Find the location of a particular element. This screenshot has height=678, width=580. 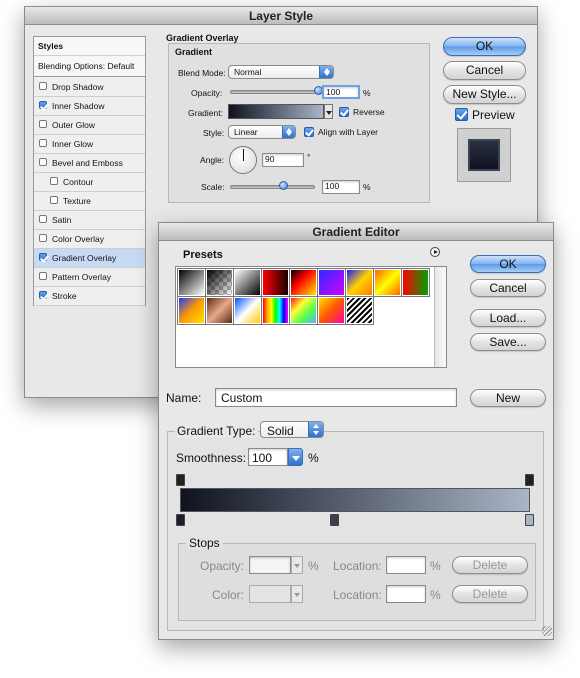

gradient-ok-button: OK is located at coordinates (508, 264).